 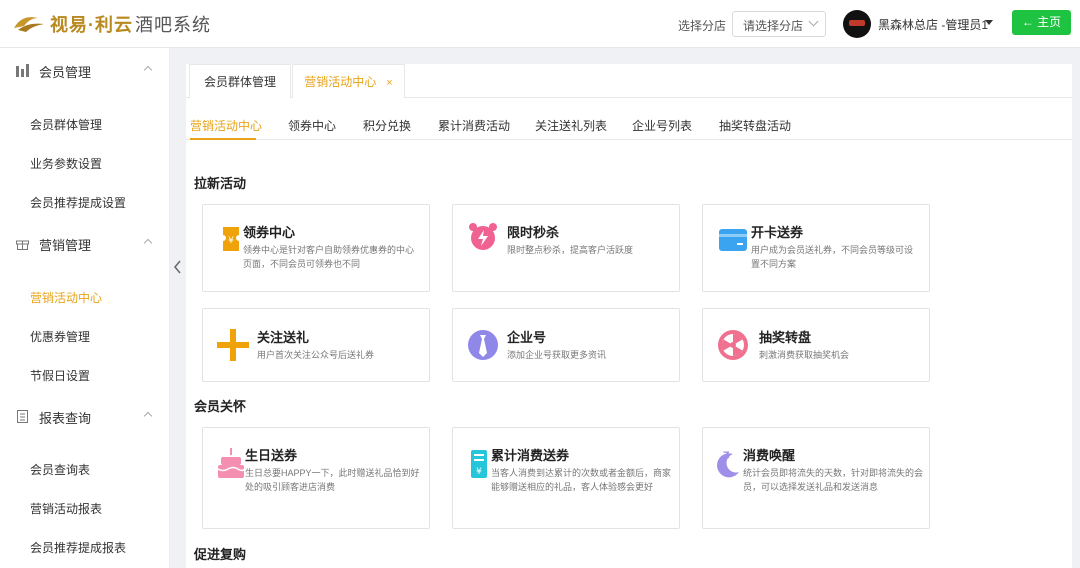 What do you see at coordinates (316, 345) in the screenshot?
I see `card-follow-gift: 关注送礼 用户首次关注公众号后送礼券` at bounding box center [316, 345].